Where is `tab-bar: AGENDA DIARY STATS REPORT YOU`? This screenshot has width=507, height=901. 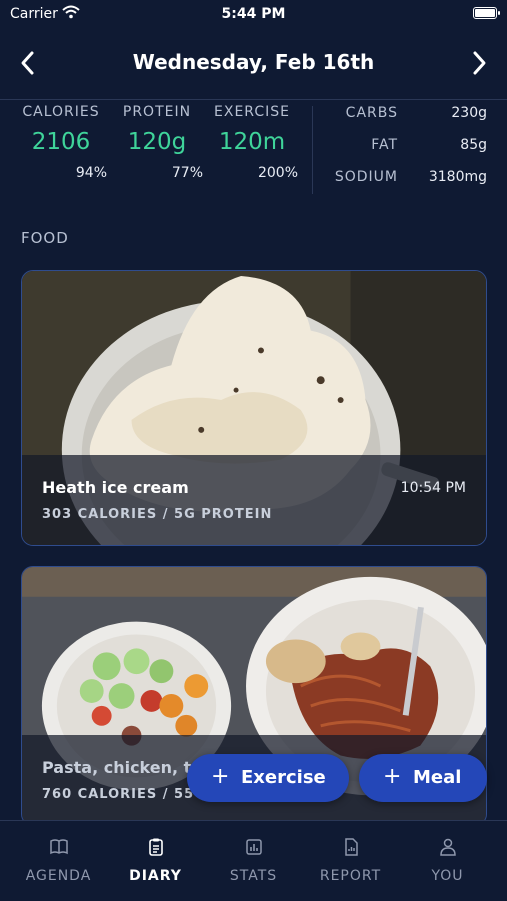 tab-bar: AGENDA DIARY STATS REPORT YOU is located at coordinates (253, 860).